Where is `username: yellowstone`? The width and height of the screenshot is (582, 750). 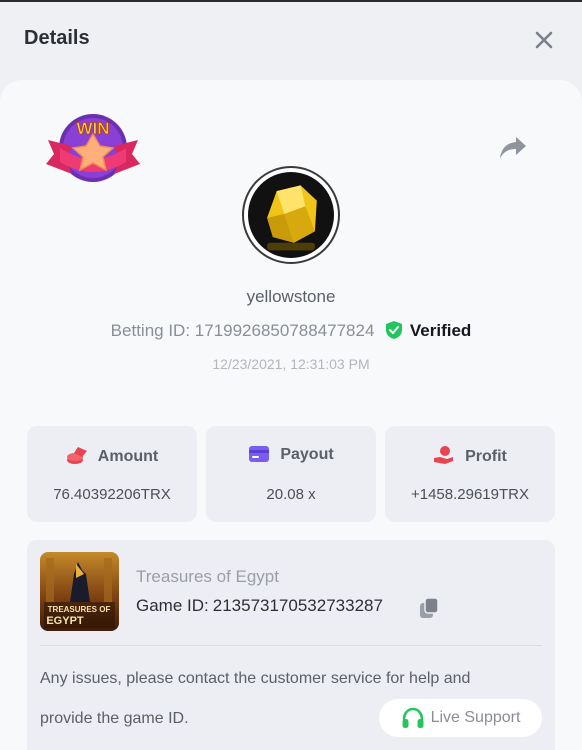 username: yellowstone is located at coordinates (291, 296).